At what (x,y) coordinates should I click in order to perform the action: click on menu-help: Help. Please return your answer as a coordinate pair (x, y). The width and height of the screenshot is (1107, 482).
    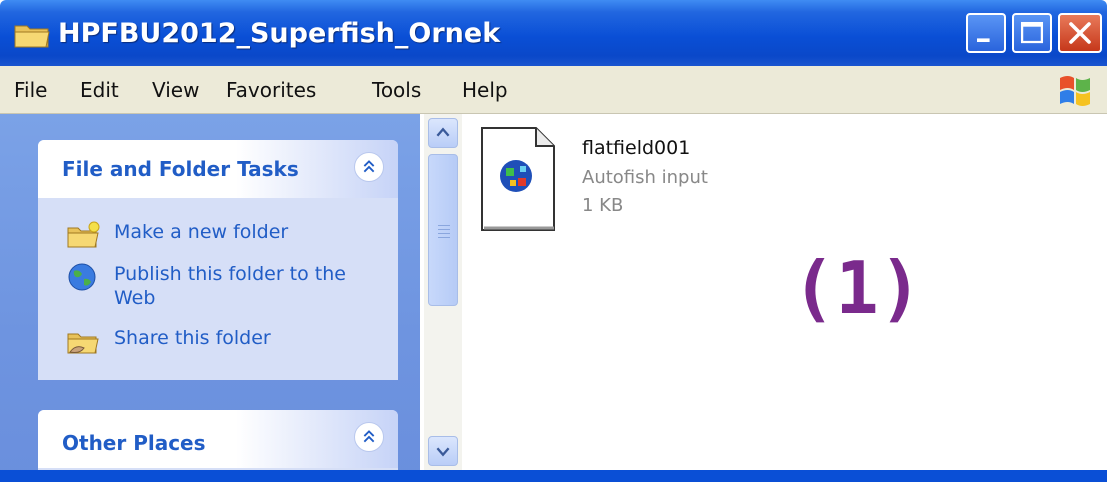
    Looking at the image, I should click on (485, 90).